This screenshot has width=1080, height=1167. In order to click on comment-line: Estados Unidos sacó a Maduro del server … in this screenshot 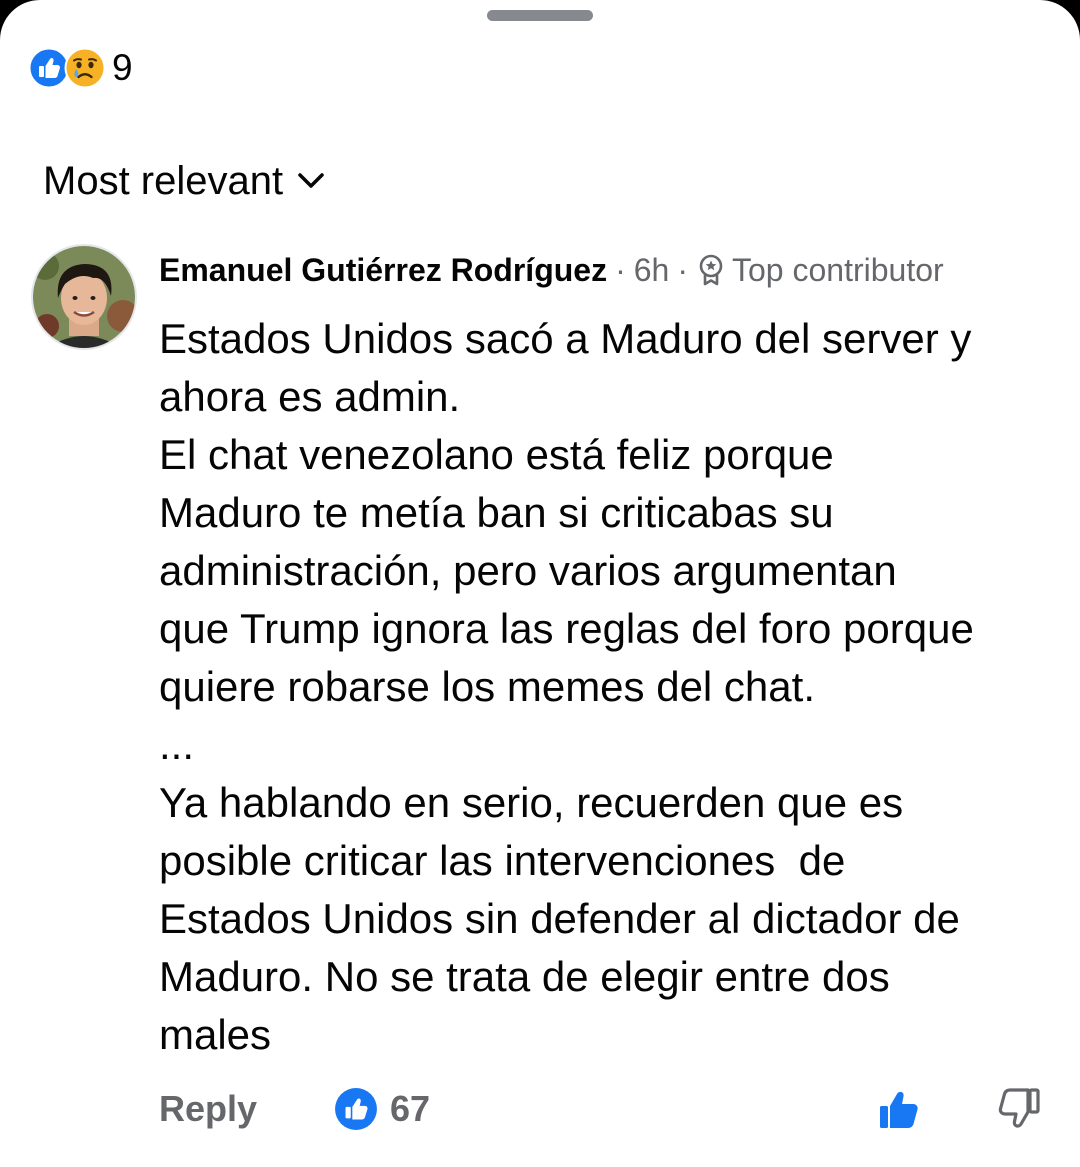, I will do `click(565, 338)`.